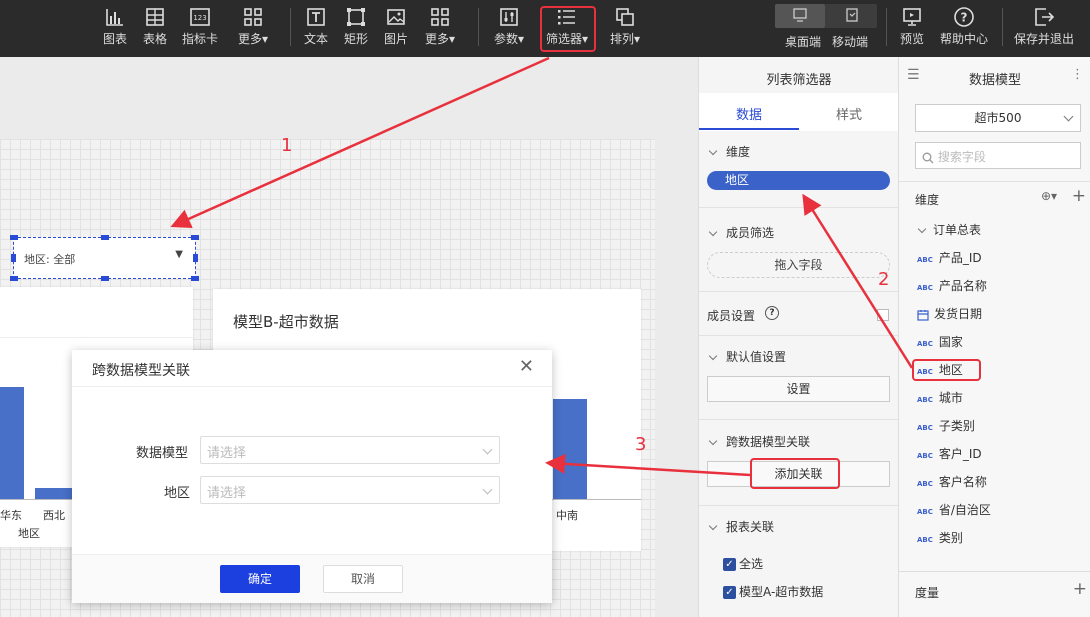  Describe the element at coordinates (884, 279) in the screenshot. I see `annotation-number: 2` at that location.